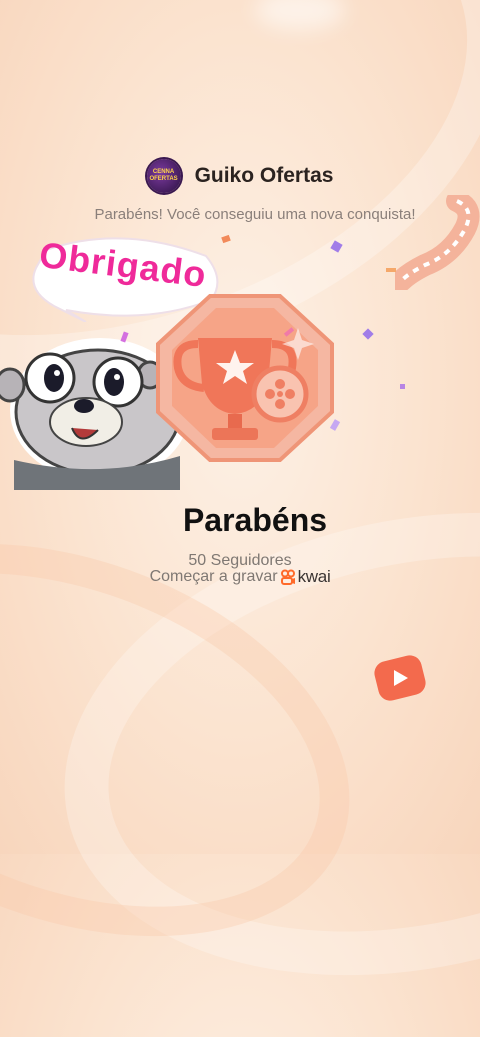 This screenshot has height=1037, width=480. I want to click on header: CENNA OFERTAS Guiko Ofertas, so click(240, 176).